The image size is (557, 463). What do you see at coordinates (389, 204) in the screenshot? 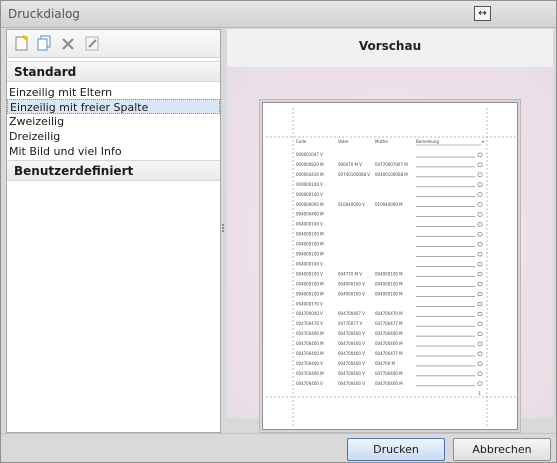
I see `preview-row-cell: 010040000 M` at bounding box center [389, 204].